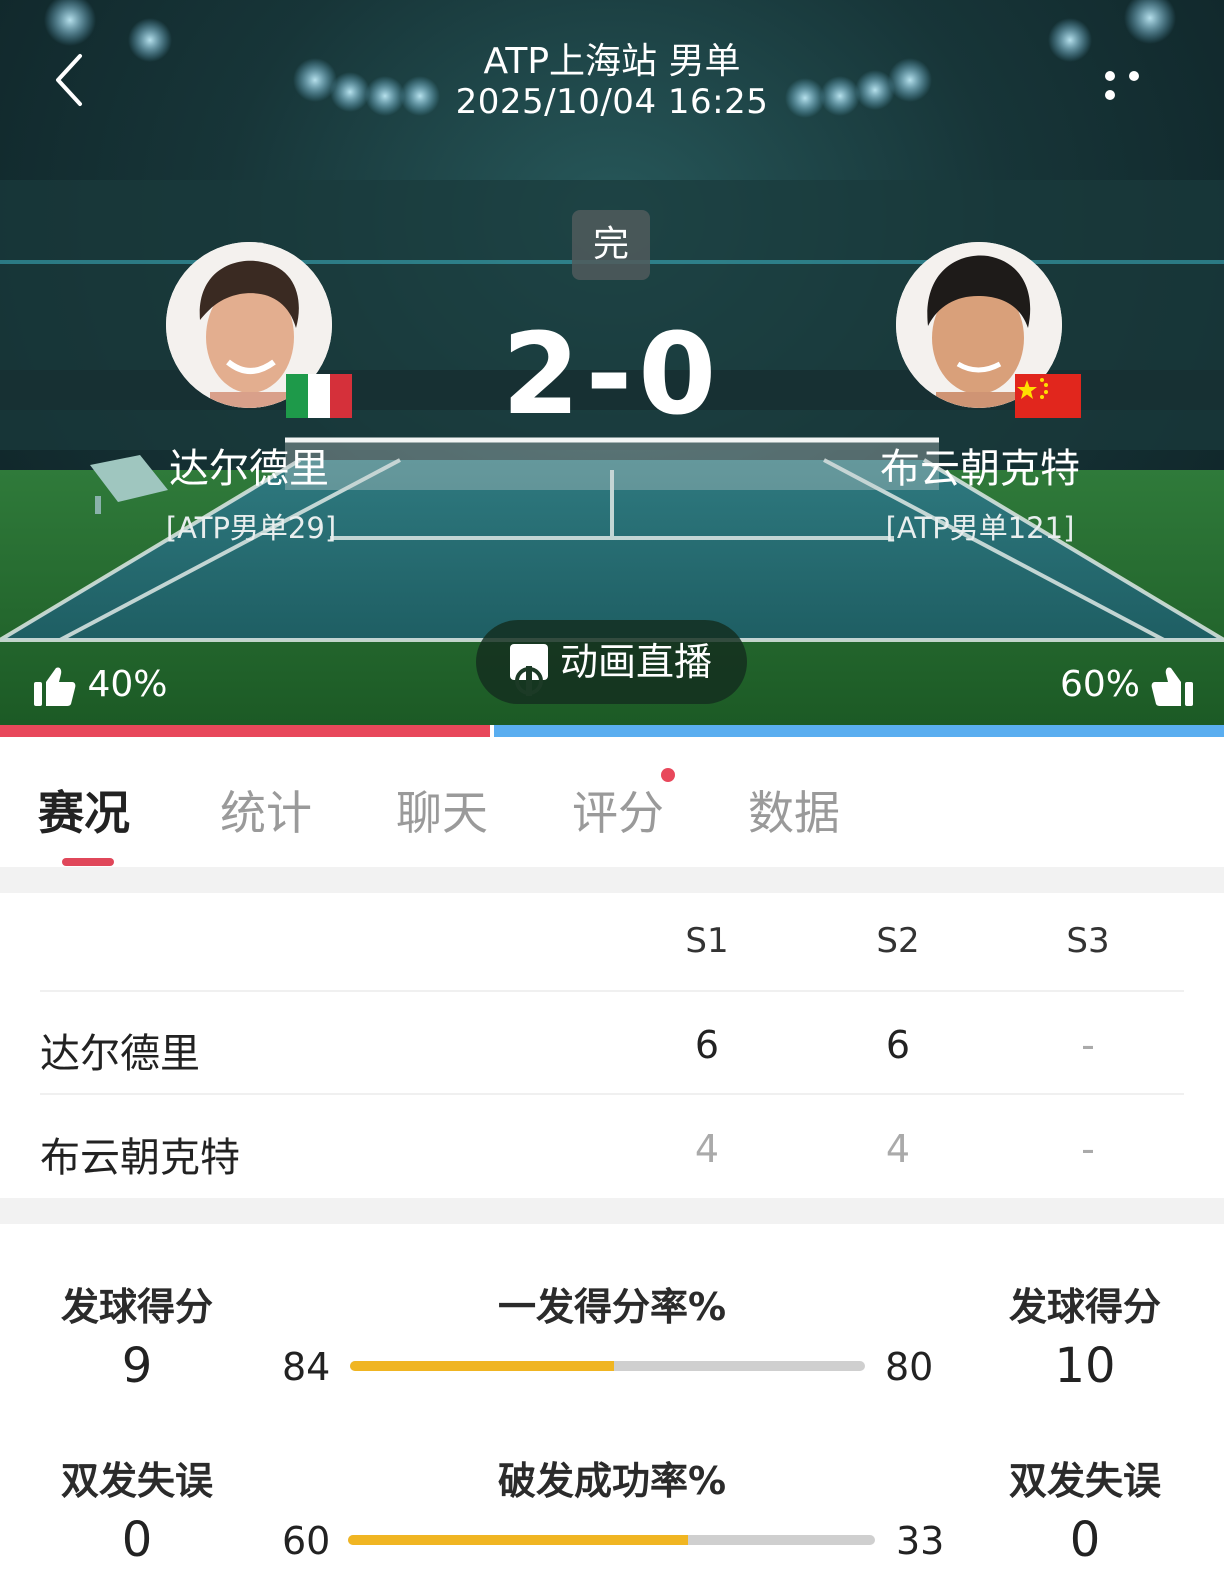  I want to click on home-player-rank: [ATP男单29], so click(251, 528).